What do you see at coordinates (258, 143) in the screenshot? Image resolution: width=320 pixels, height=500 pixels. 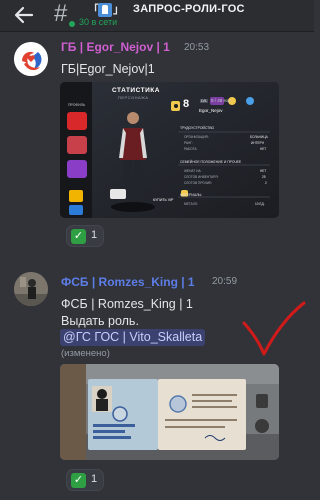 I see `stat-value: ИНТЕРН` at bounding box center [258, 143].